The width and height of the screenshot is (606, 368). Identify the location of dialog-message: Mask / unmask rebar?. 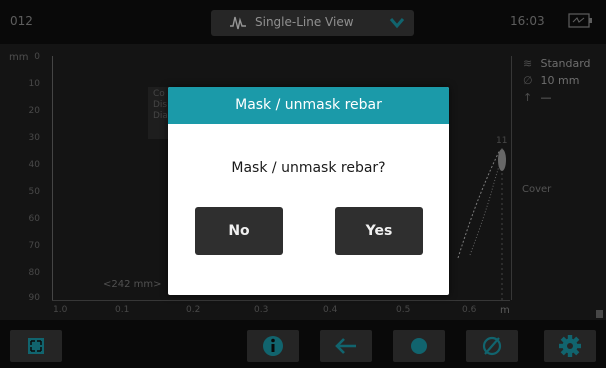
(308, 168).